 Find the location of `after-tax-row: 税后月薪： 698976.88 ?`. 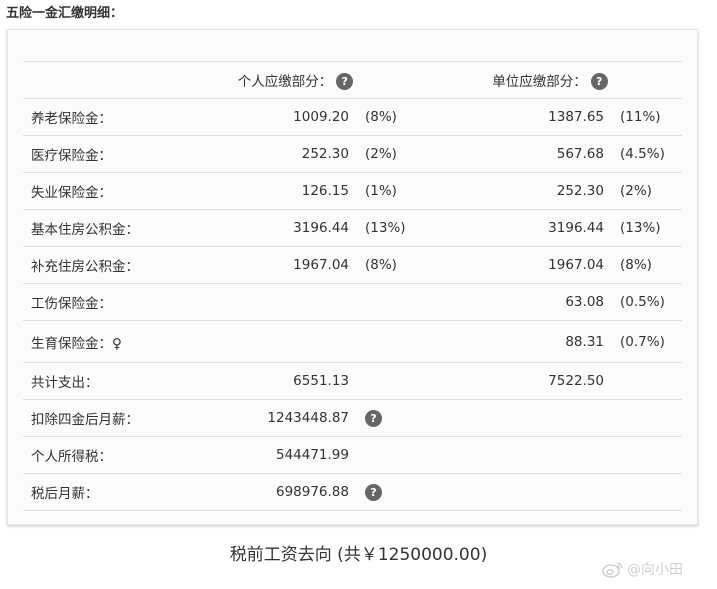

after-tax-row: 税后月薪： 698976.88 ? is located at coordinates (352, 492).